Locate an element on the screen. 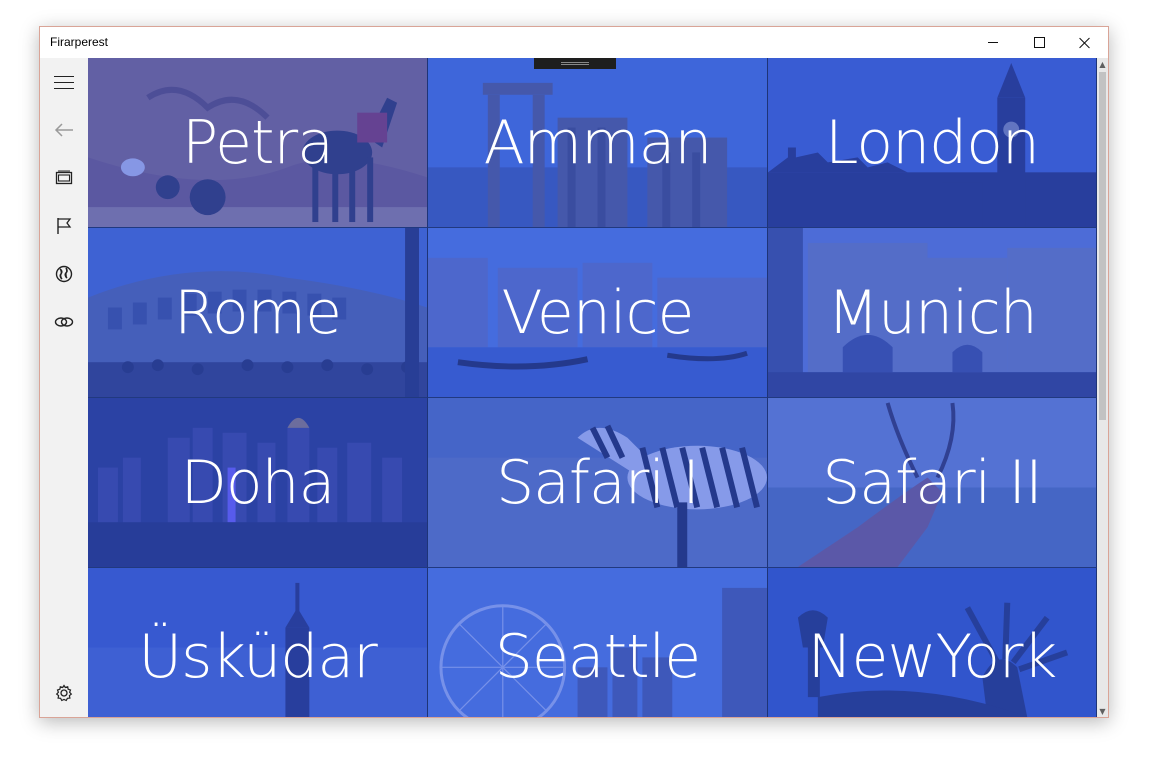 Image resolution: width=1160 pixels, height=760 pixels. tile-label: Safari I is located at coordinates (598, 482).